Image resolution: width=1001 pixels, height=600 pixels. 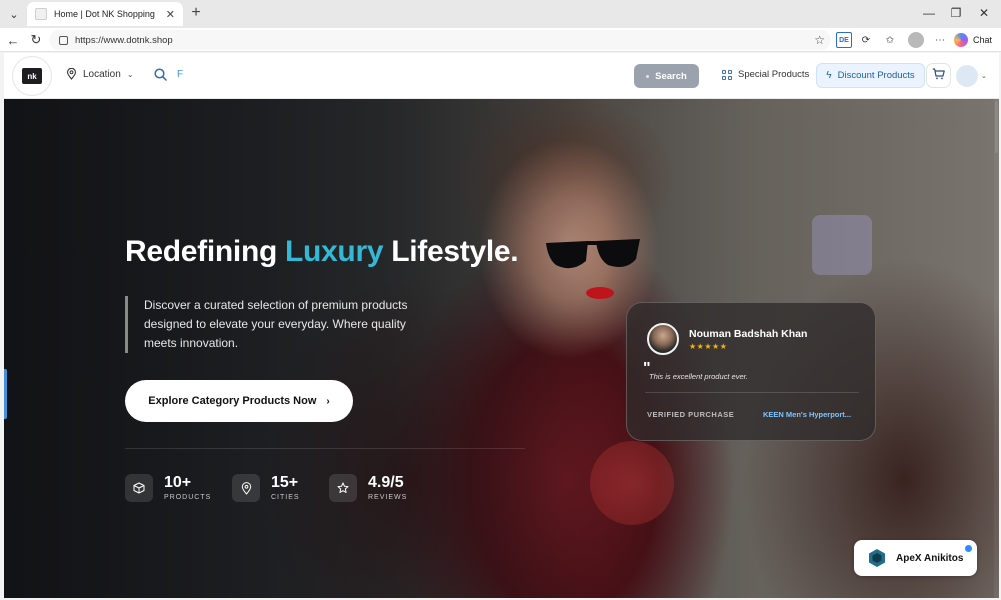 What do you see at coordinates (343, 488) in the screenshot?
I see `star-icon` at bounding box center [343, 488].